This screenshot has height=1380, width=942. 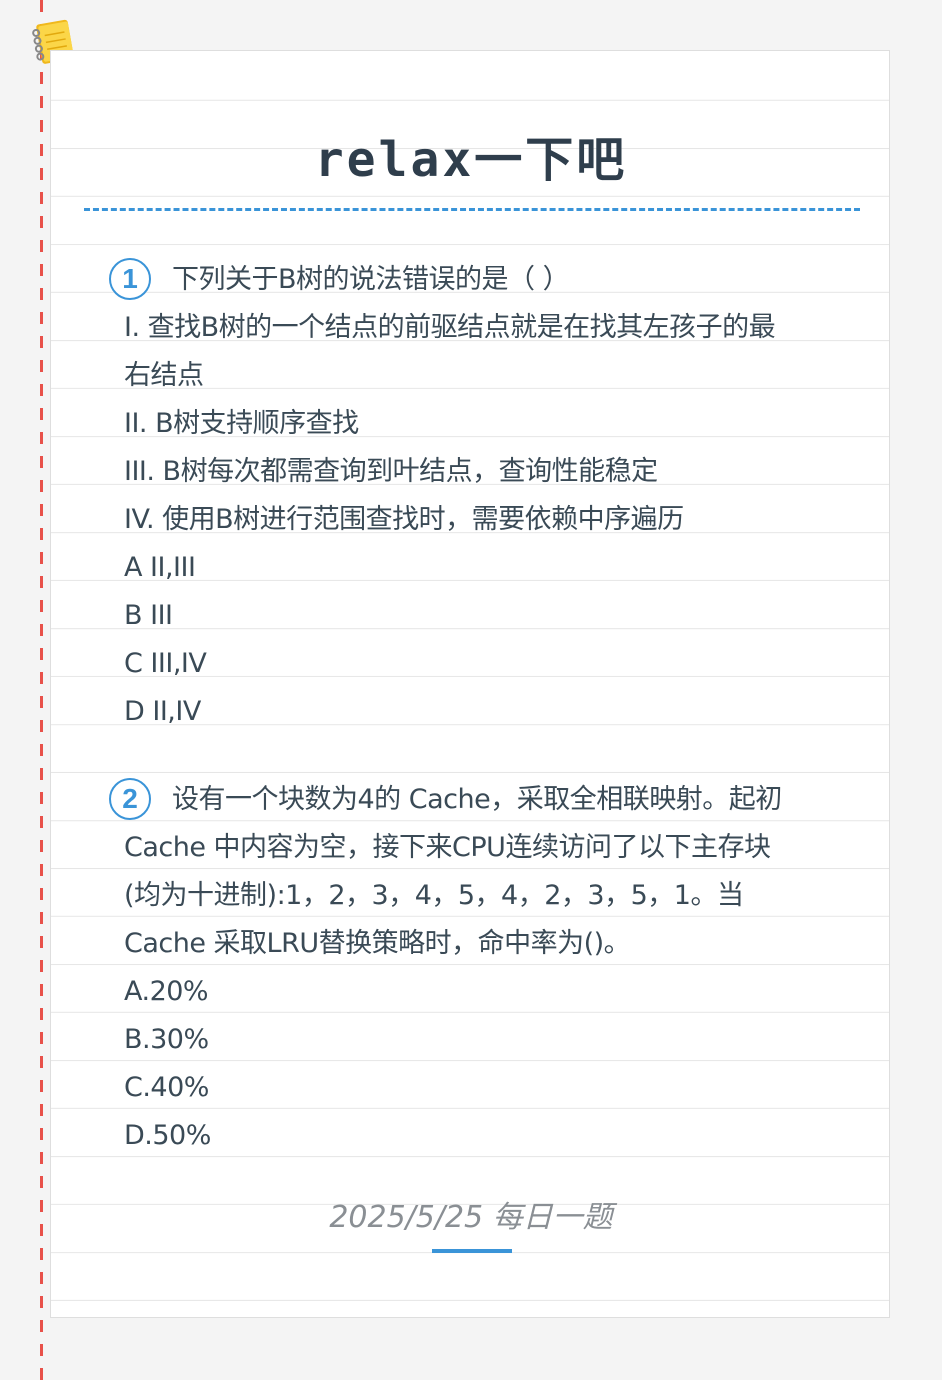 I want to click on question-2-stem: 设有一个块数为4的 Cache，采取全相联映射。起初, so click(x=477, y=799).